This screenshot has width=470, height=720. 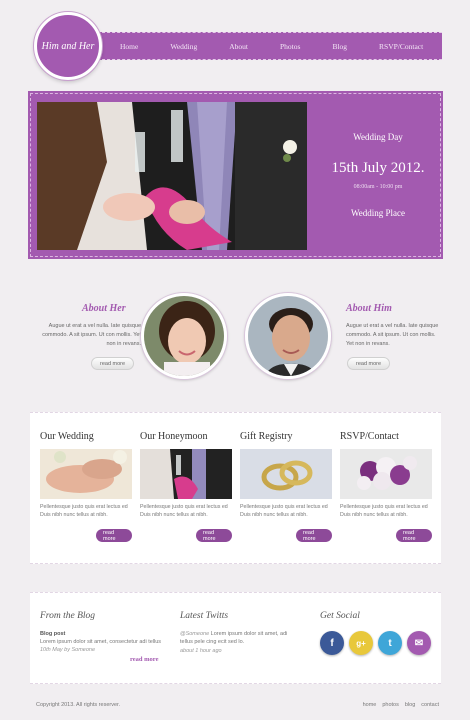 What do you see at coordinates (174, 436) in the screenshot?
I see `feature-heading: Our Honeymoon` at bounding box center [174, 436].